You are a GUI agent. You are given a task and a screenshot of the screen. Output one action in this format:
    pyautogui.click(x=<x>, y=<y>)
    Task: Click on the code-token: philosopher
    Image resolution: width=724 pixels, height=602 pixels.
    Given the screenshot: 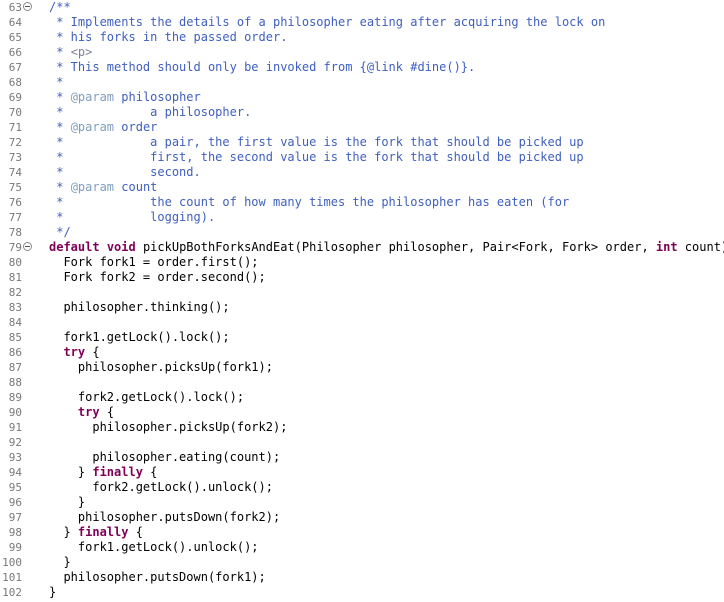 What is the action you would take?
    pyautogui.click(x=157, y=97)
    